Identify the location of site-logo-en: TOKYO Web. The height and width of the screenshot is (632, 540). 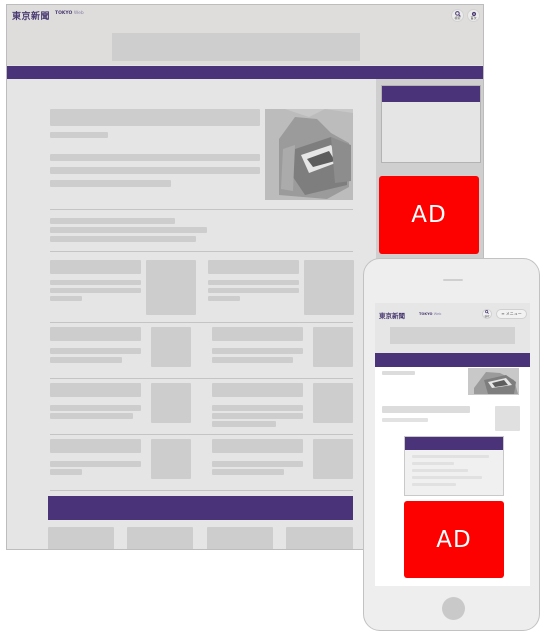
(69, 13).